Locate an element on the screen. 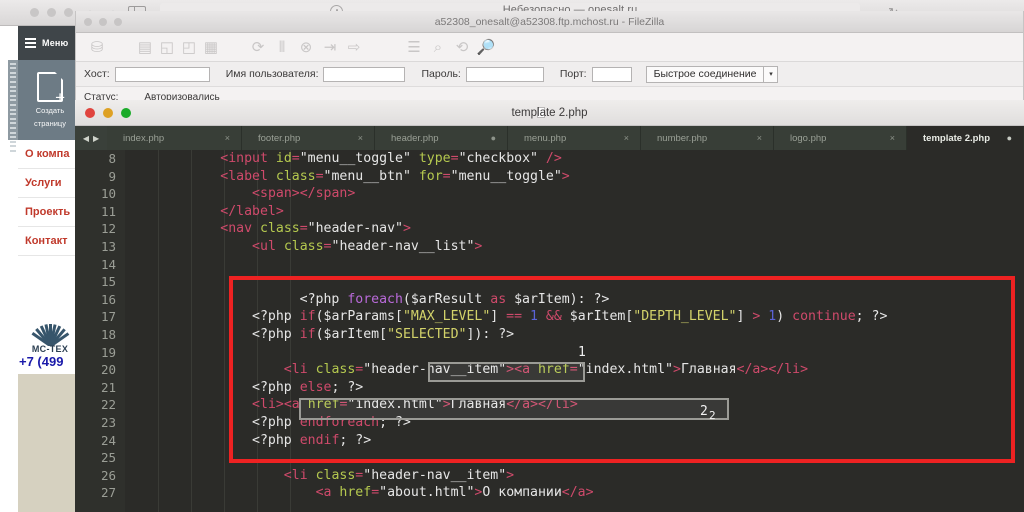 The image size is (1024, 512). create-page-button: Создать страницу is located at coordinates (50, 100).